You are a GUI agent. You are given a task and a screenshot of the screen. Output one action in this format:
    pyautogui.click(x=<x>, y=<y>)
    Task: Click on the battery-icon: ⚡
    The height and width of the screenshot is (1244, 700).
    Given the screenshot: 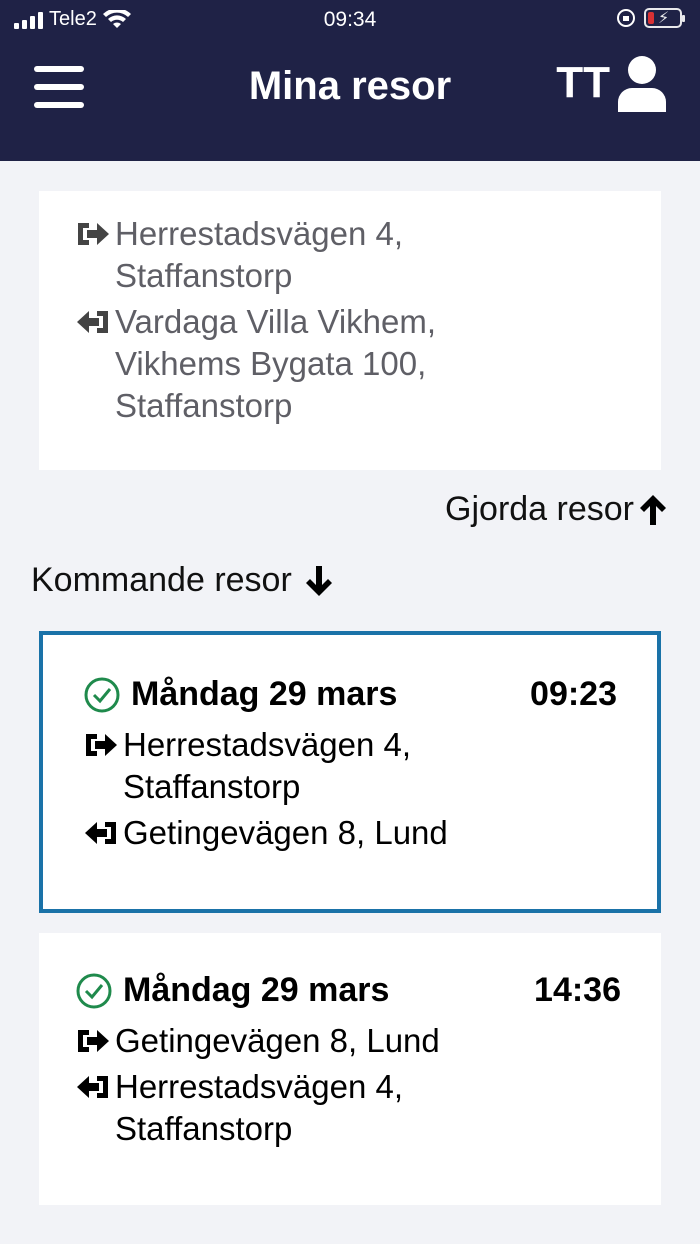 What is the action you would take?
    pyautogui.click(x=664, y=18)
    